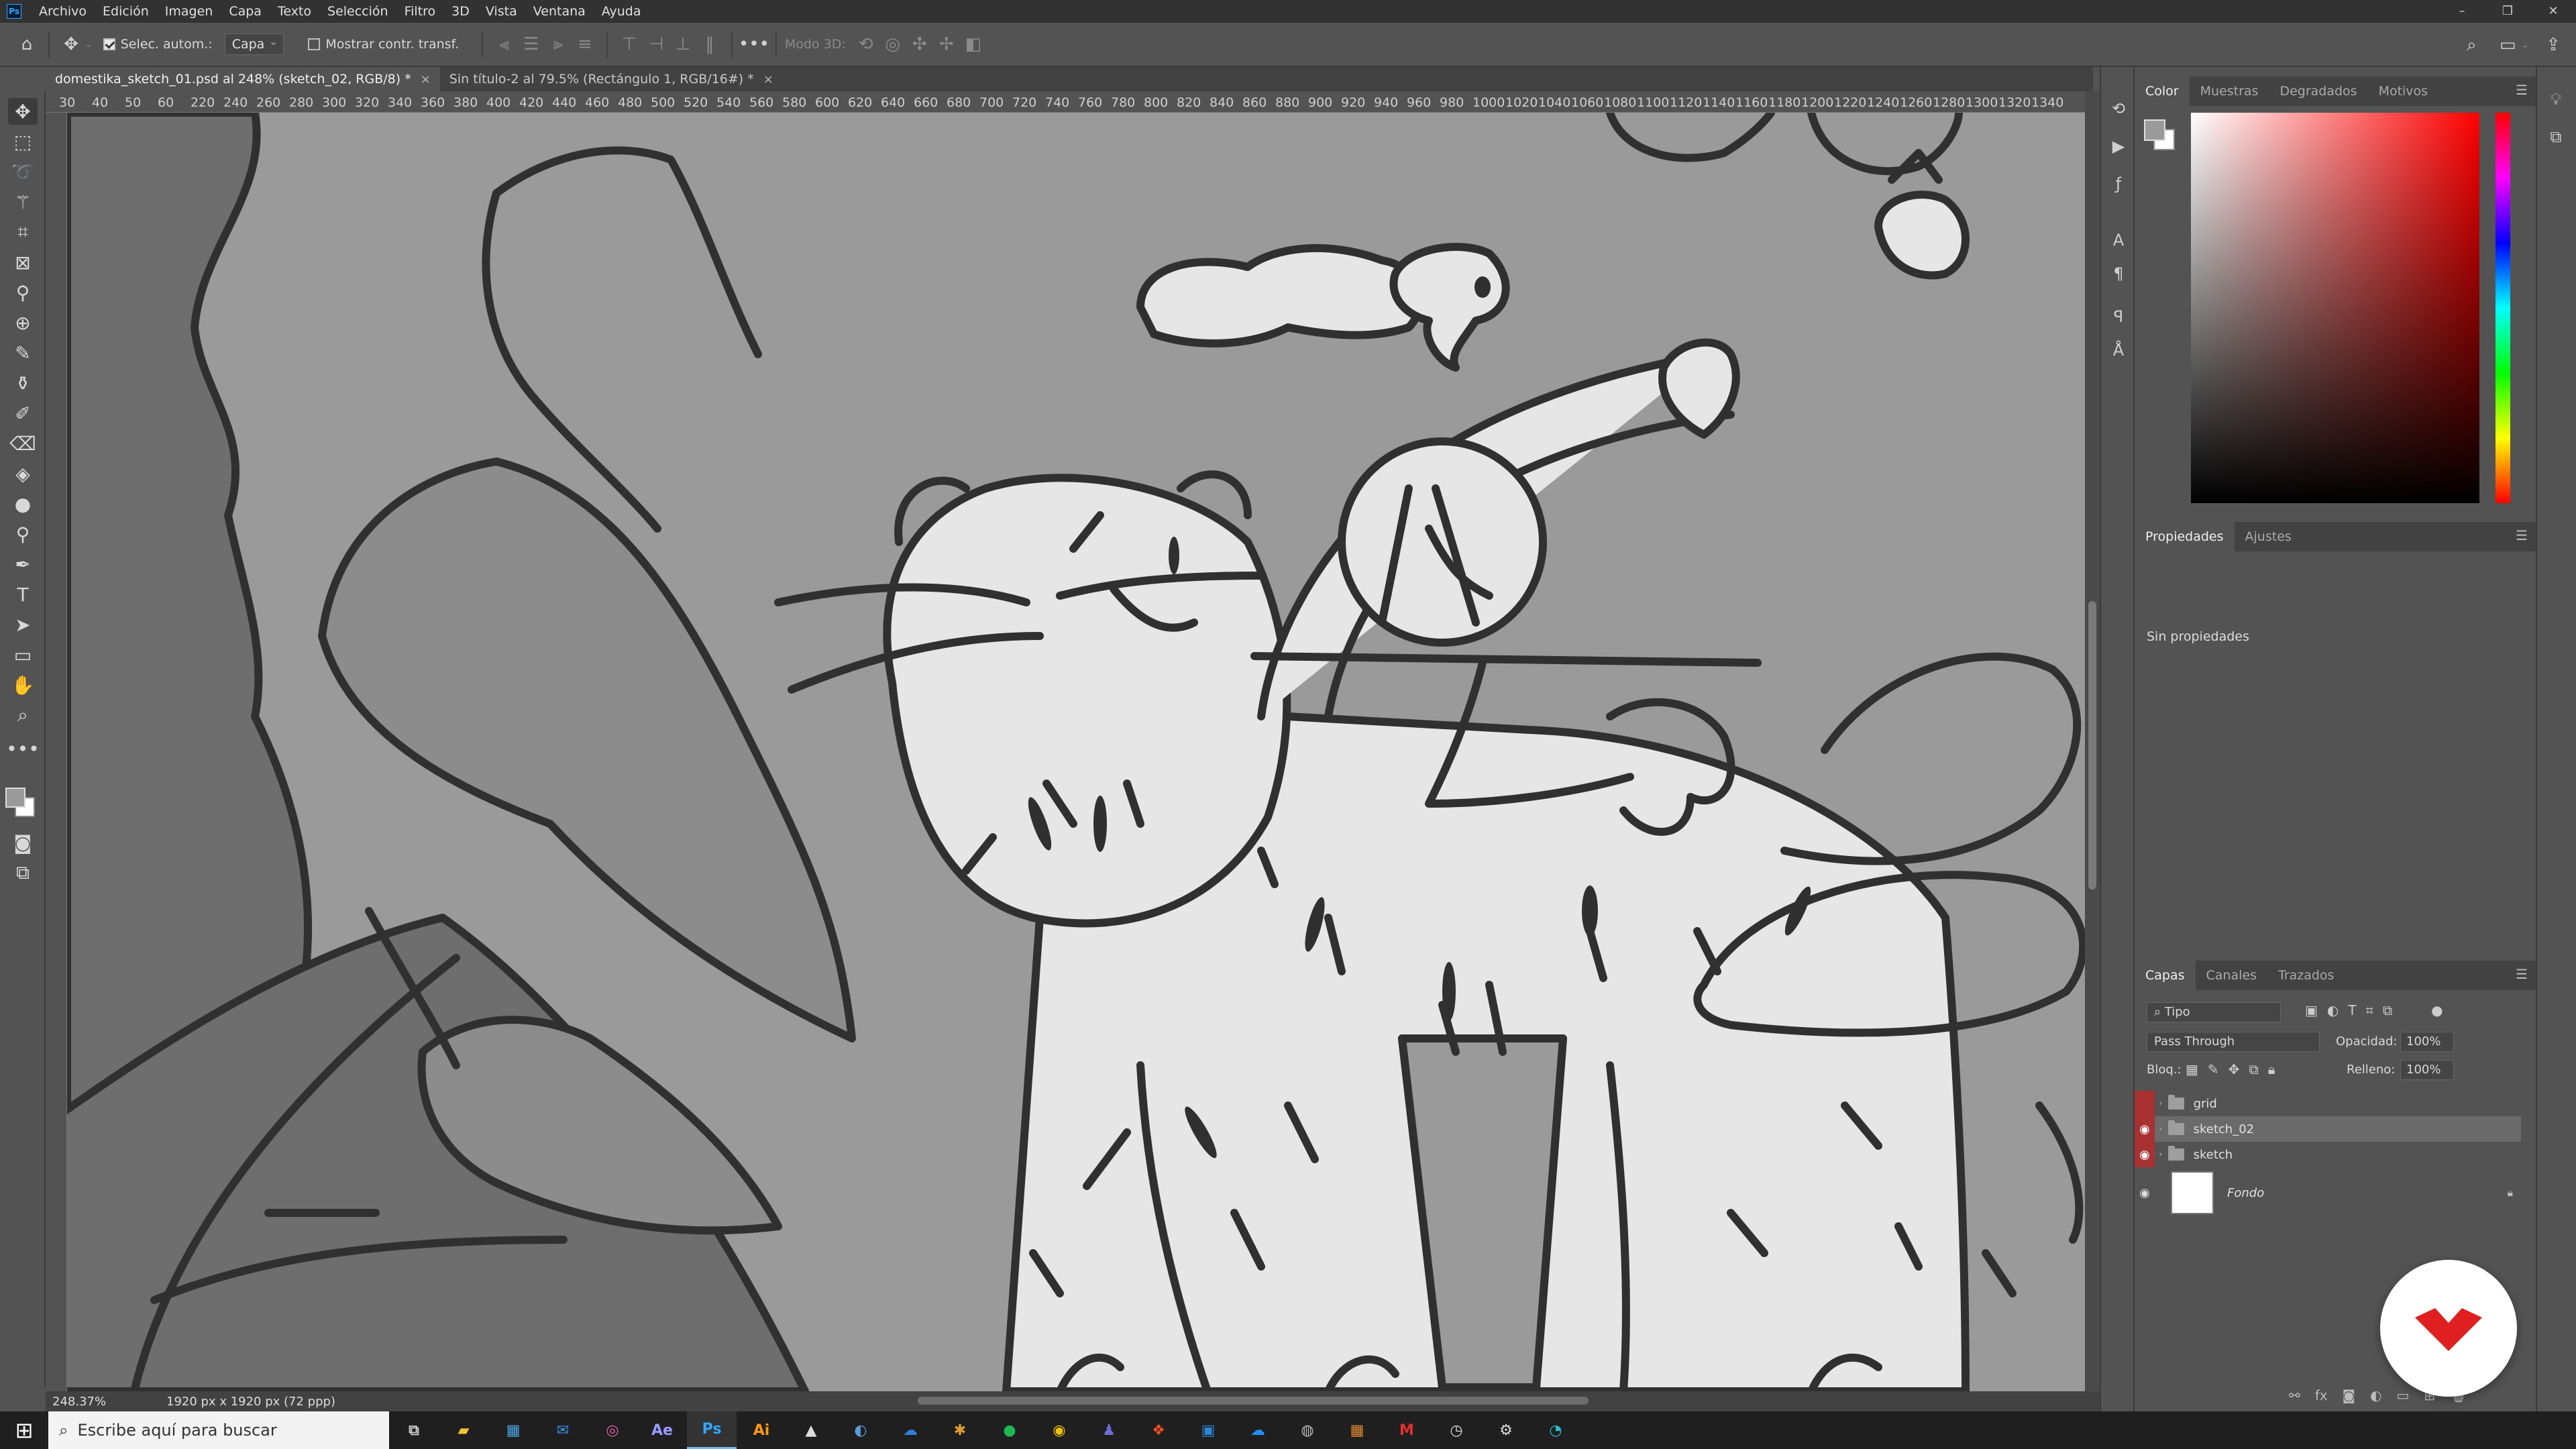 This screenshot has height=1449, width=2576. Describe the element at coordinates (1109, 1430) in the screenshot. I see `teams-icon: ♟` at that location.